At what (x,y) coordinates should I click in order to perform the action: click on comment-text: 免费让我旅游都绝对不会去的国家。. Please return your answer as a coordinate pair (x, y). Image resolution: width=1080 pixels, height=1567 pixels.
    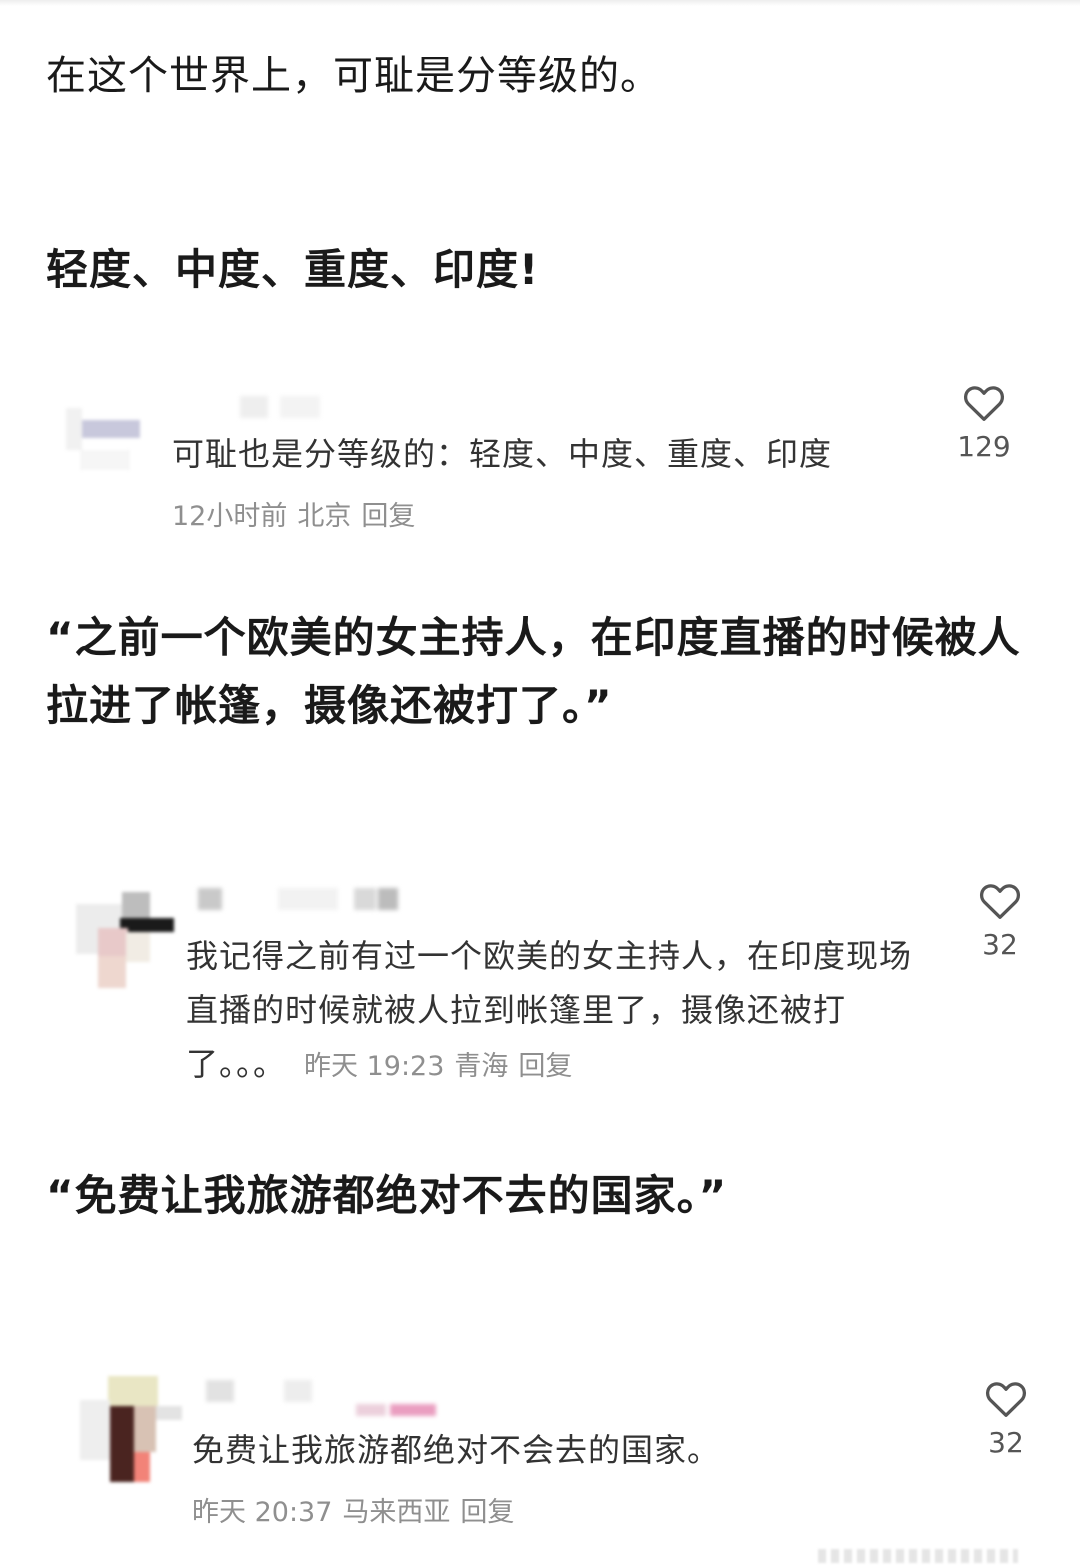
    Looking at the image, I should click on (456, 1450).